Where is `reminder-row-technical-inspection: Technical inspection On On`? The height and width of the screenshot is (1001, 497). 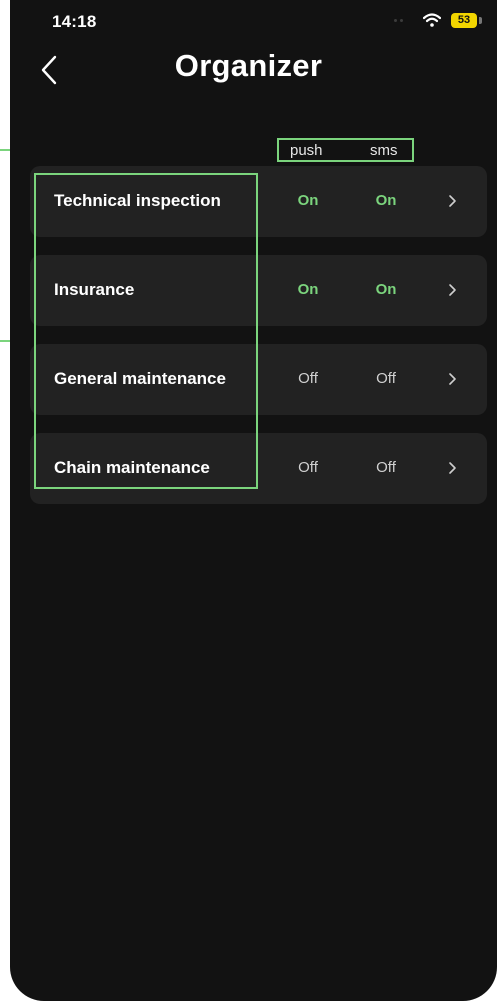 reminder-row-technical-inspection: Technical inspection On On is located at coordinates (258, 201).